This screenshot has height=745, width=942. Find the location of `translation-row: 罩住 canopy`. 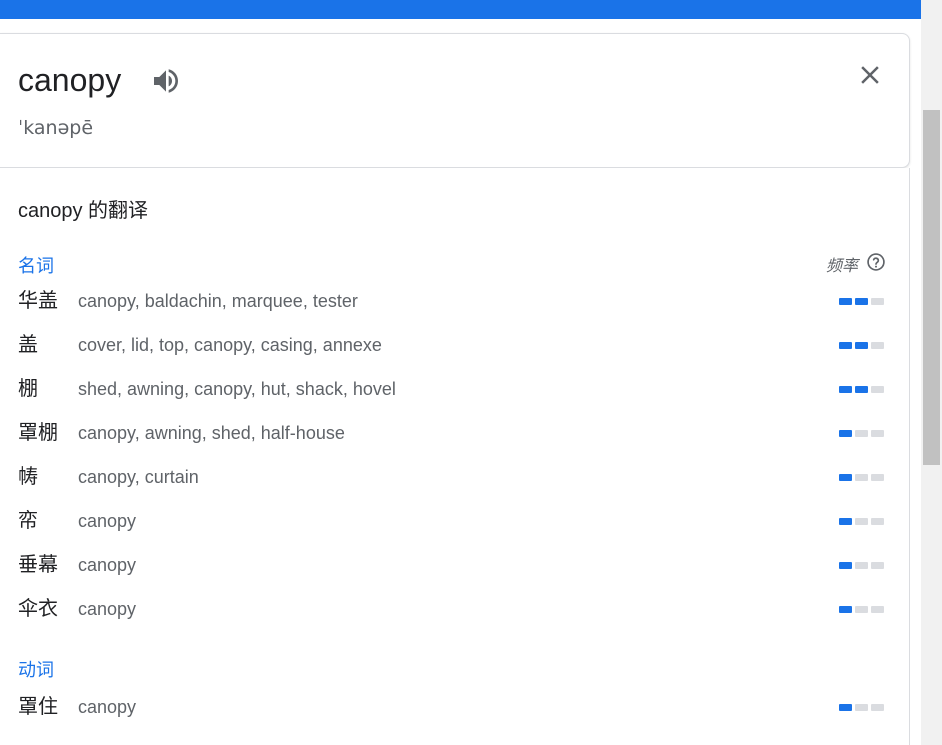

translation-row: 罩住 canopy is located at coordinates (450, 709).